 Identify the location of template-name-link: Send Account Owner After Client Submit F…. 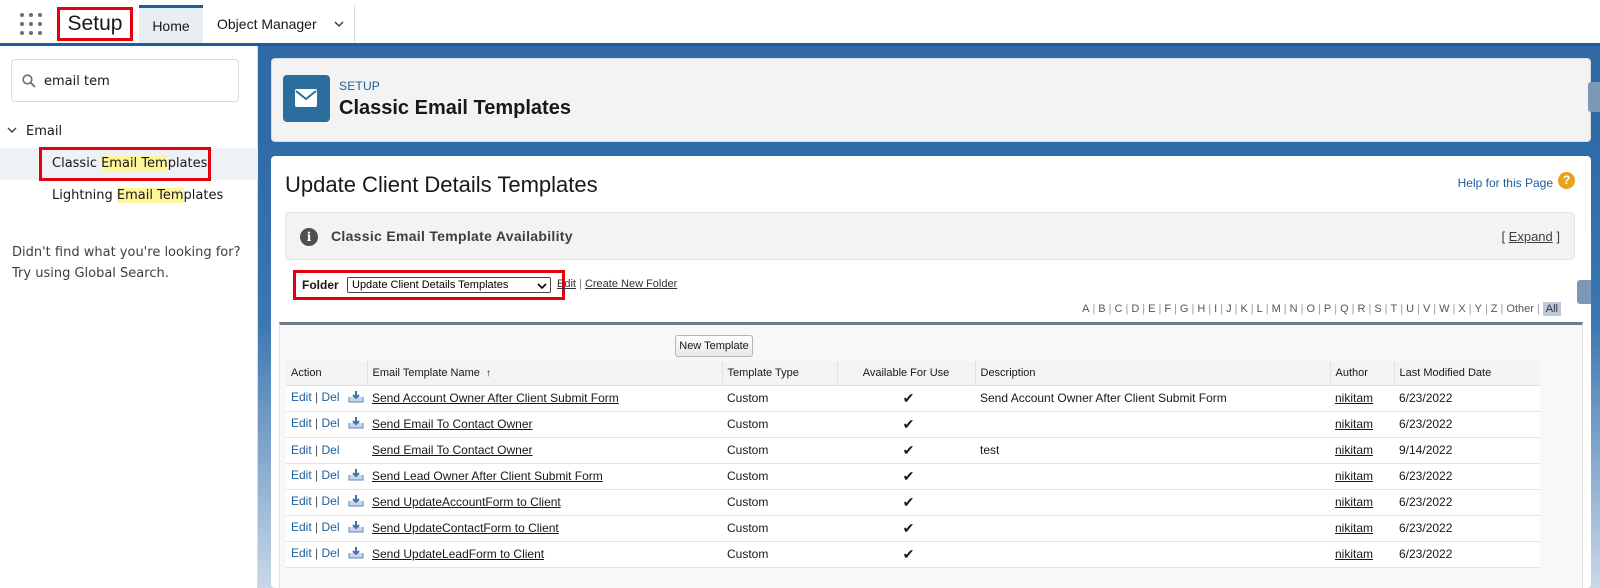
(495, 398).